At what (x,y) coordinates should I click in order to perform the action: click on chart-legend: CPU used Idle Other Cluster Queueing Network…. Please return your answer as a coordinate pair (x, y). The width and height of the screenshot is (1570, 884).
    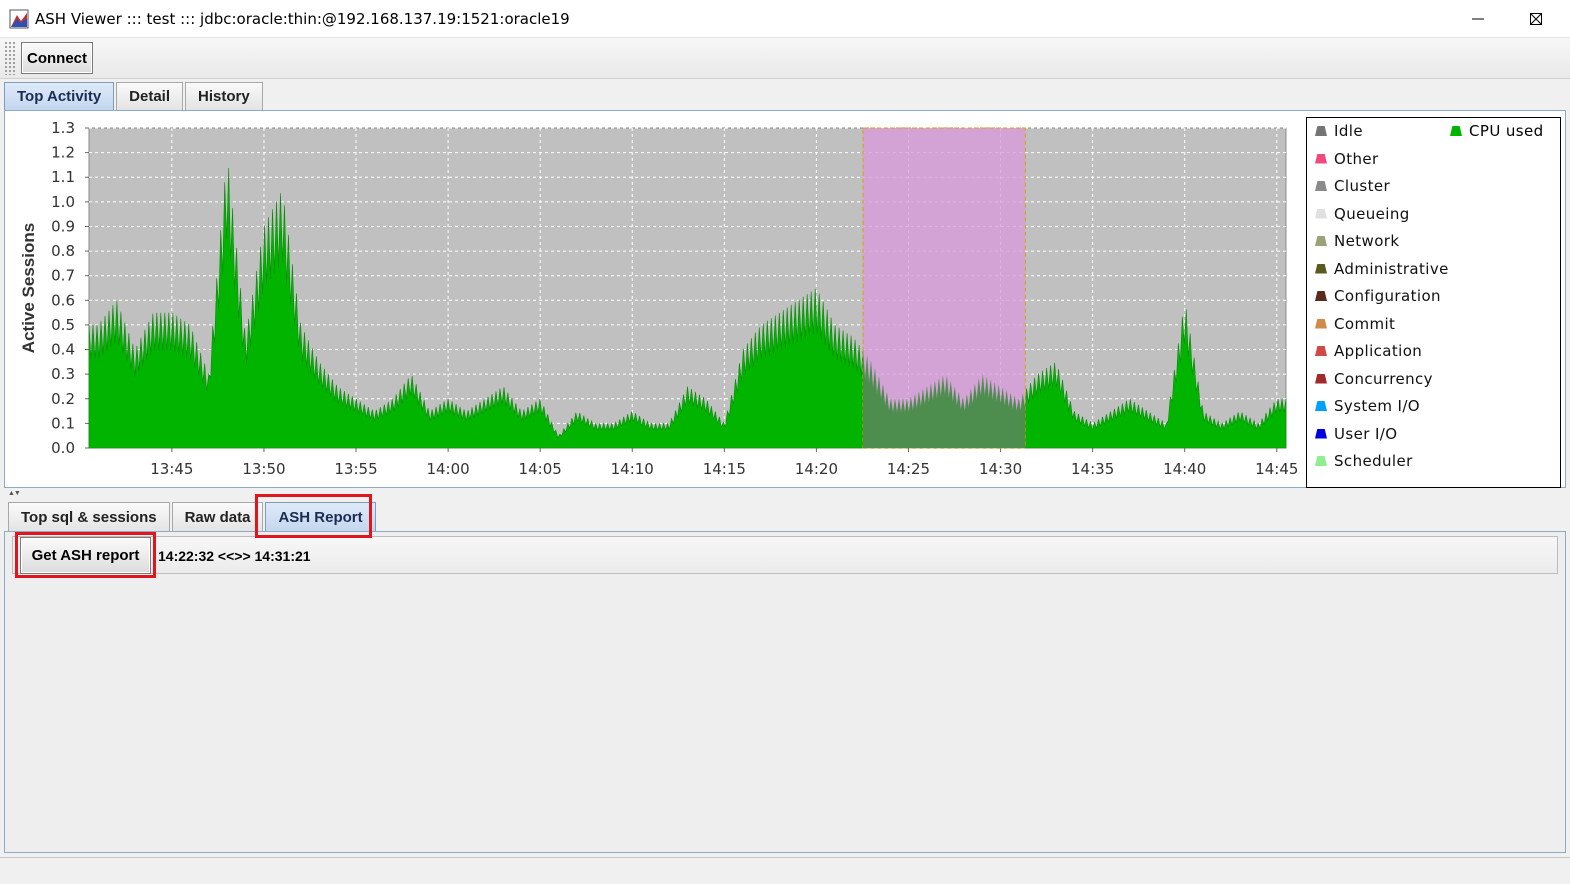
    Looking at the image, I should click on (1433, 302).